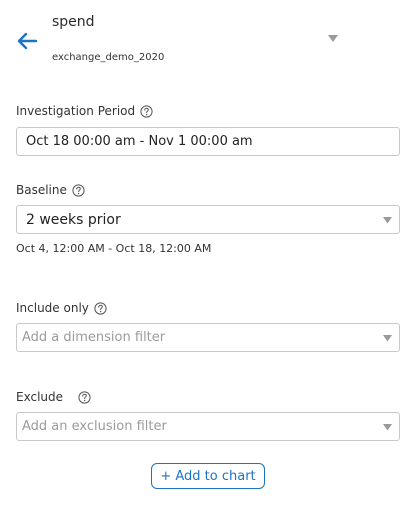 This screenshot has height=522, width=416. I want to click on baseline-label: Baseline, so click(50, 190).